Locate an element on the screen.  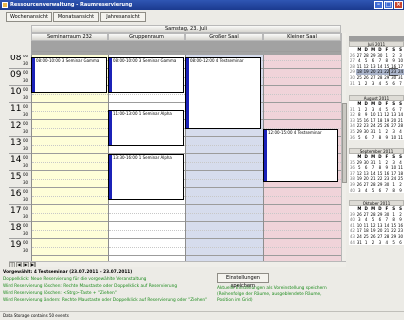
event-label: 12:00-15:00 4 Testseminar is located at coordinates (295, 132).